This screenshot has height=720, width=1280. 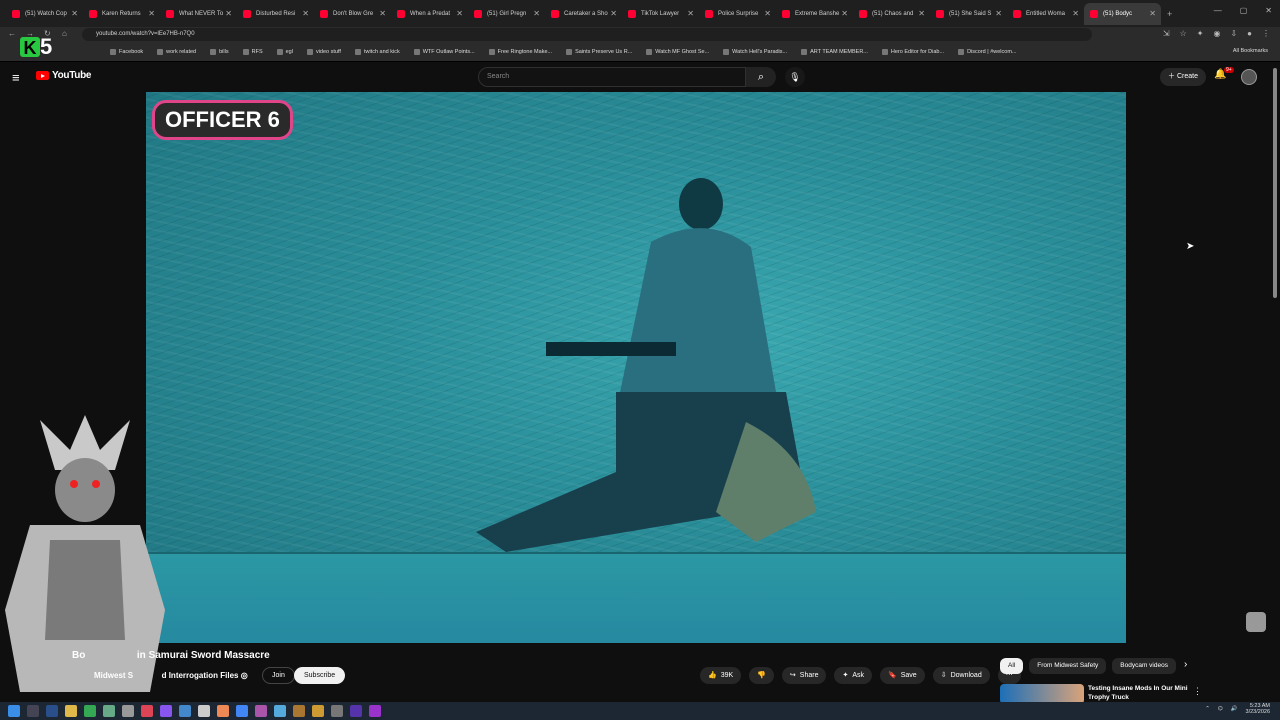 What do you see at coordinates (126, 52) in the screenshot?
I see `bookmark-item: Facebook` at bounding box center [126, 52].